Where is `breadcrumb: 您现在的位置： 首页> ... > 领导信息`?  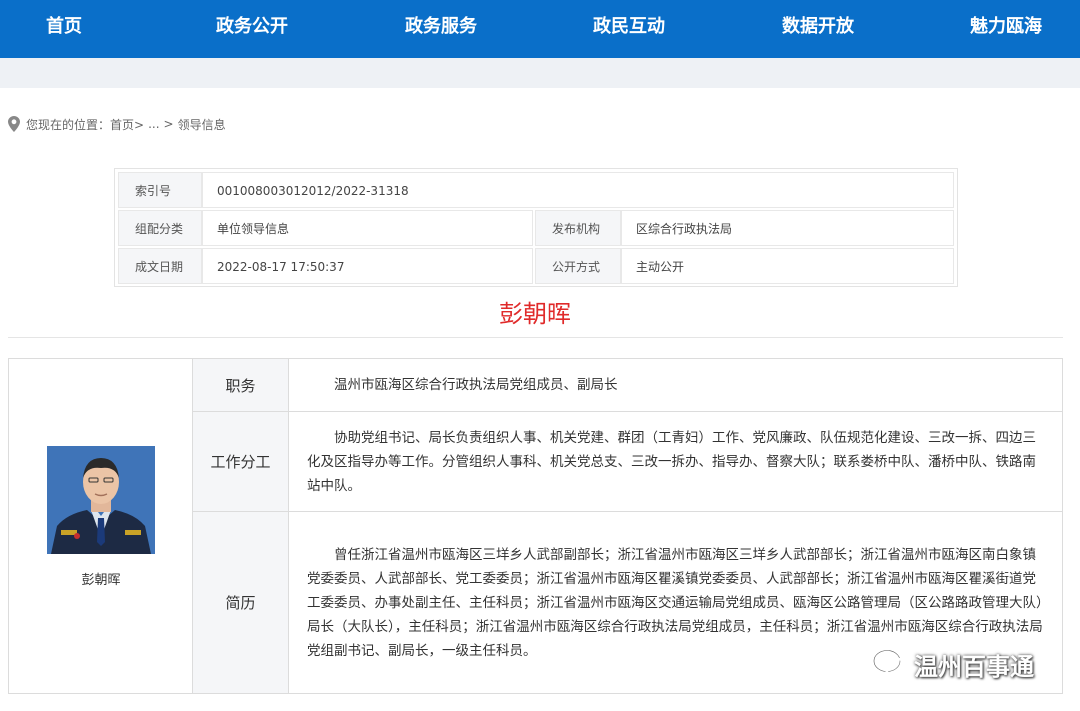 breadcrumb: 您现在的位置： 首页> ... > 领导信息 is located at coordinates (117, 124).